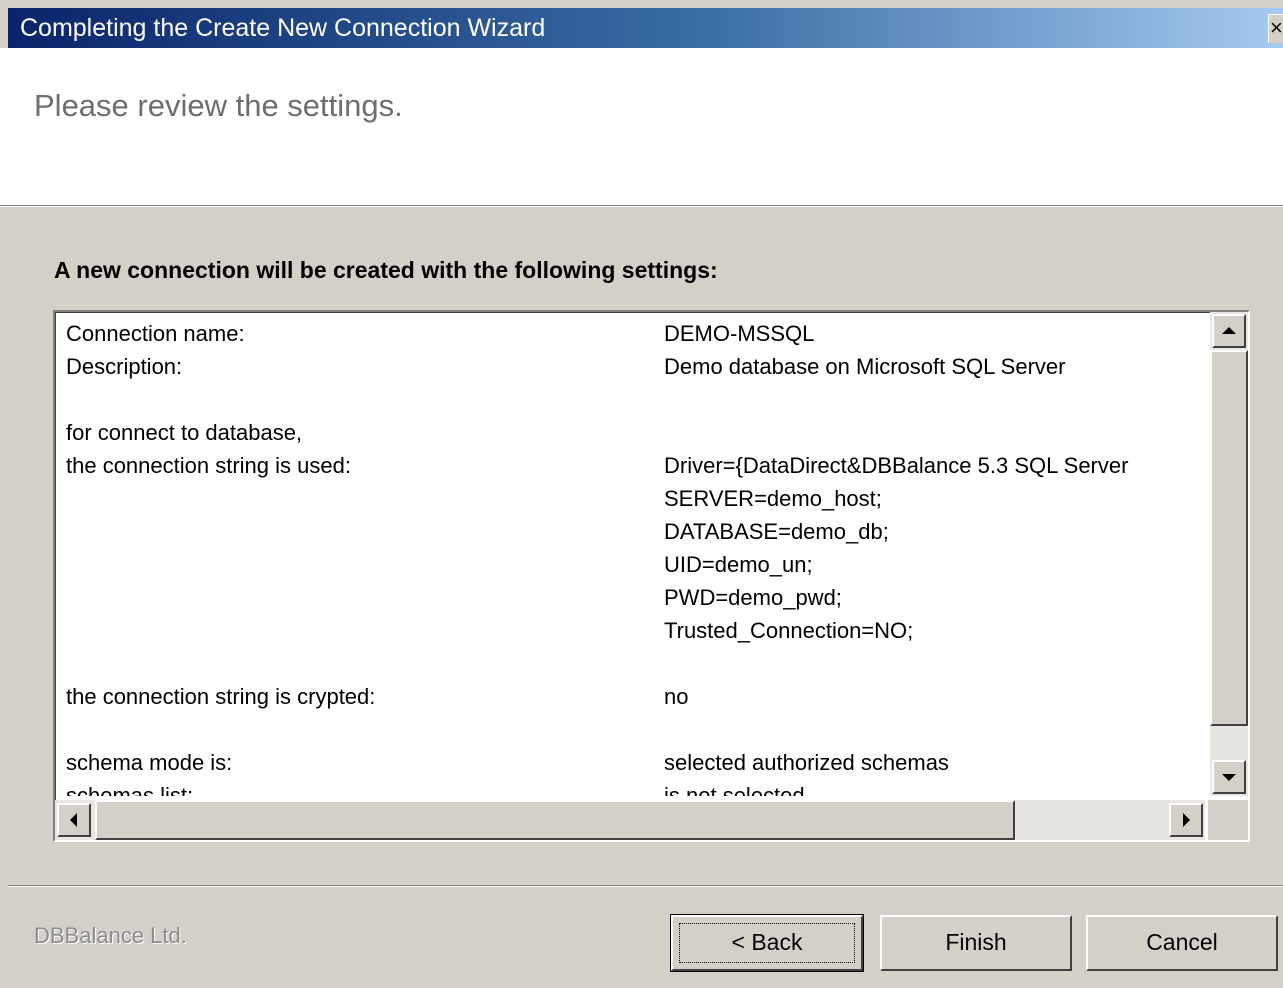 The height and width of the screenshot is (988, 1283). Describe the element at coordinates (630, 789) in the screenshot. I see `list-row: schemas list: is not selected` at that location.